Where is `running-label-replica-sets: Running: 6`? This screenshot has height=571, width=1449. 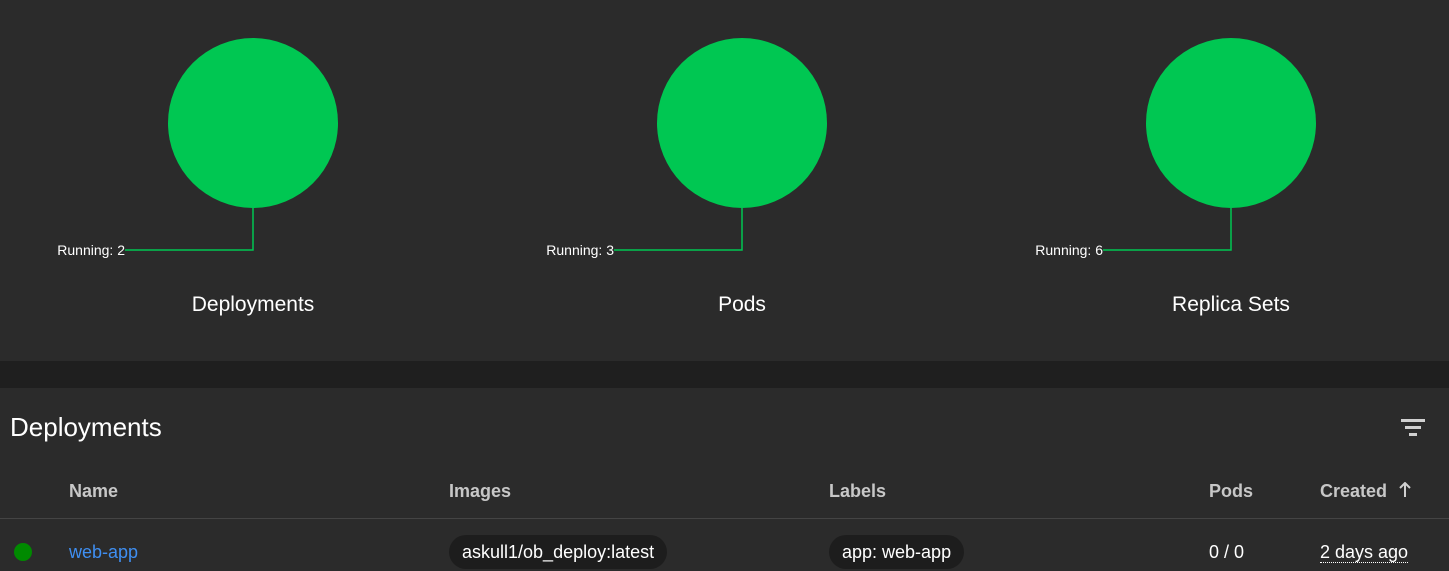
running-label-replica-sets: Running: 6 is located at coordinates (1069, 250).